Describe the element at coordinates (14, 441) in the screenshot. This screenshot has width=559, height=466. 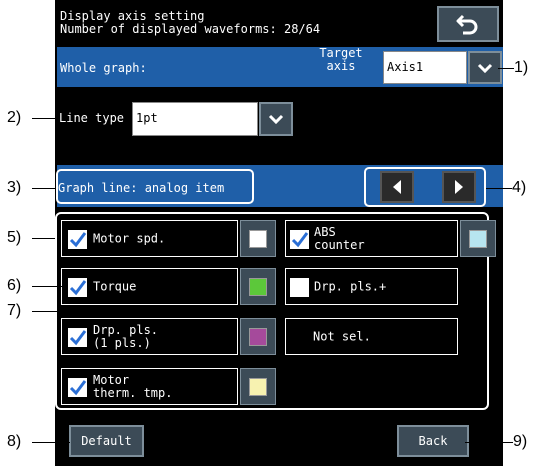
I see `callout-8: 8)` at that location.